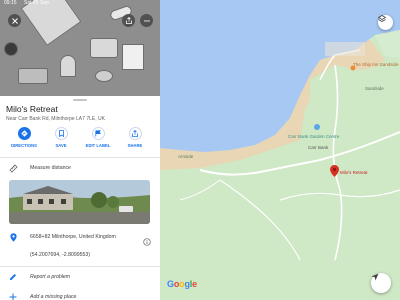 The height and width of the screenshot is (300, 400). I want to click on share-top-button, so click(128, 20).